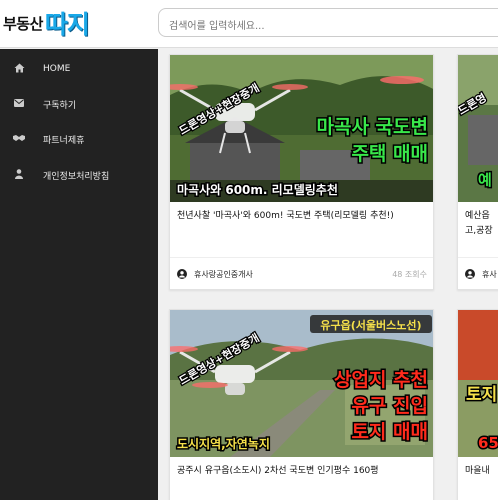 This screenshot has height=500, width=498. What do you see at coordinates (381, 380) in the screenshot?
I see `thumb-headline-1: 상업지 추천` at bounding box center [381, 380].